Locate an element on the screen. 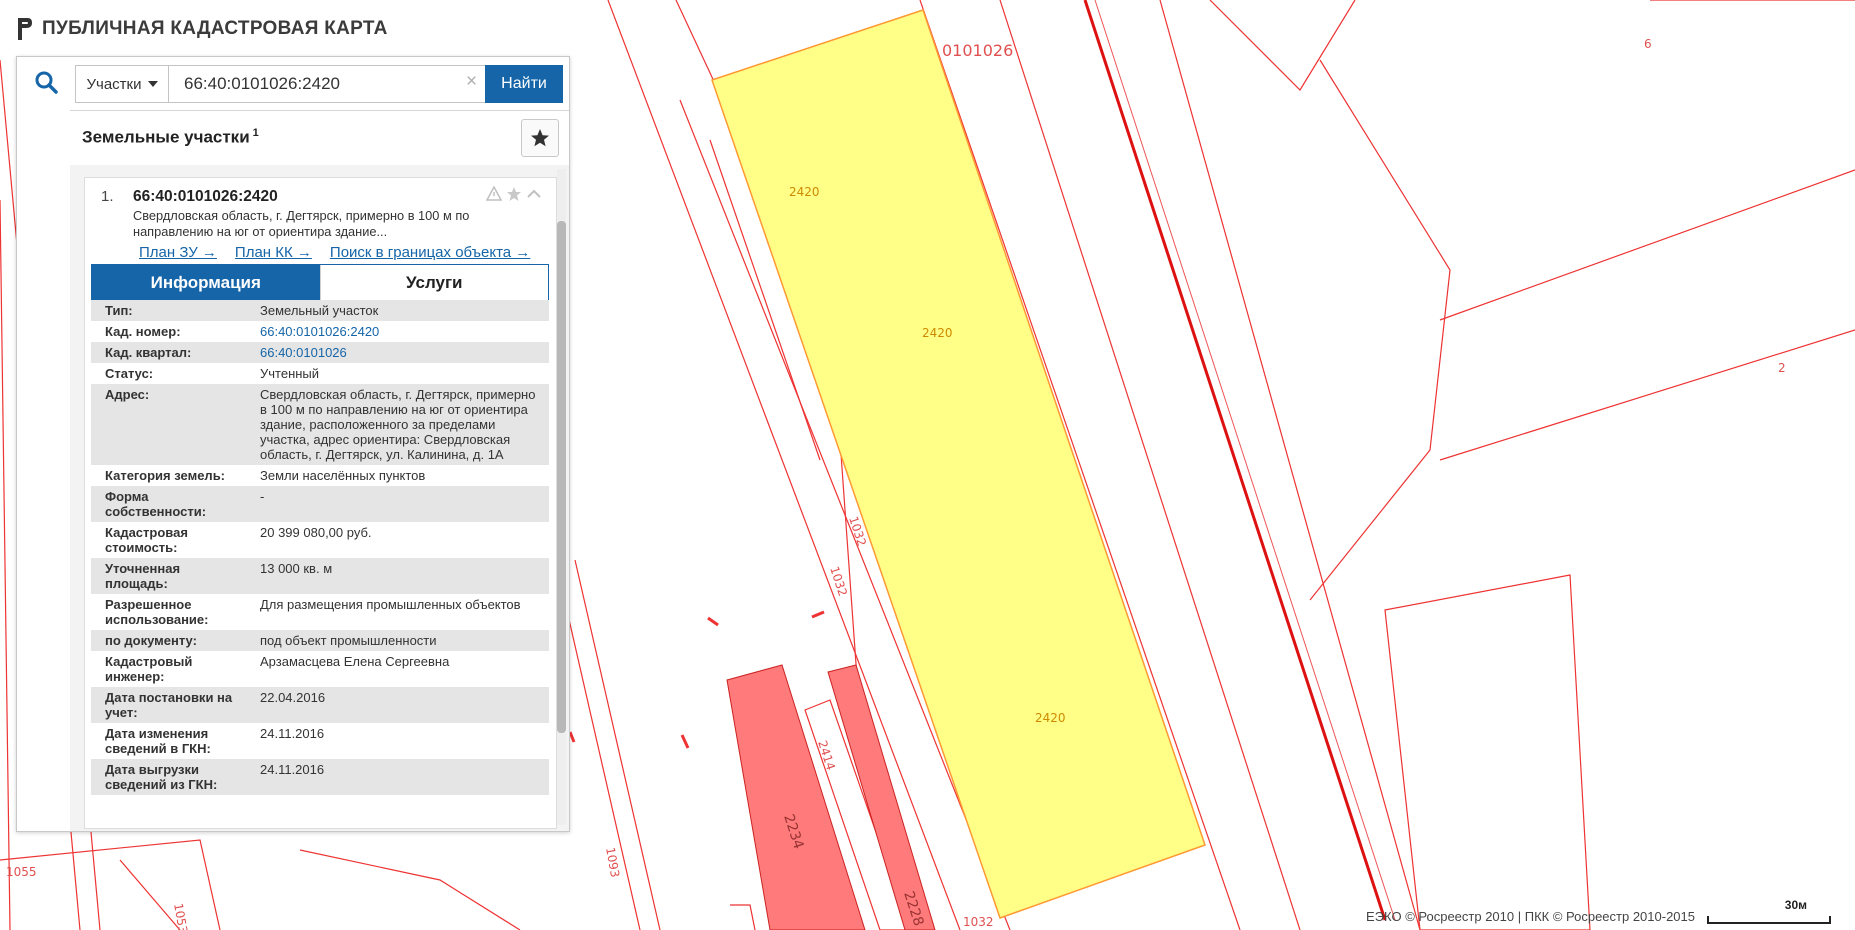 The image size is (1855, 930). info-row: по документу: под объект промышленности is located at coordinates (320, 640).